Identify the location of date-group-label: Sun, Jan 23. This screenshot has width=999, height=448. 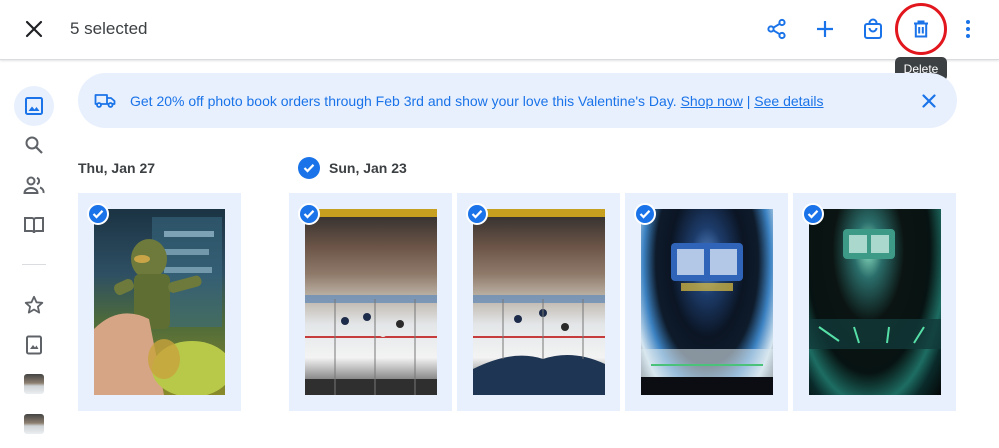
(368, 168).